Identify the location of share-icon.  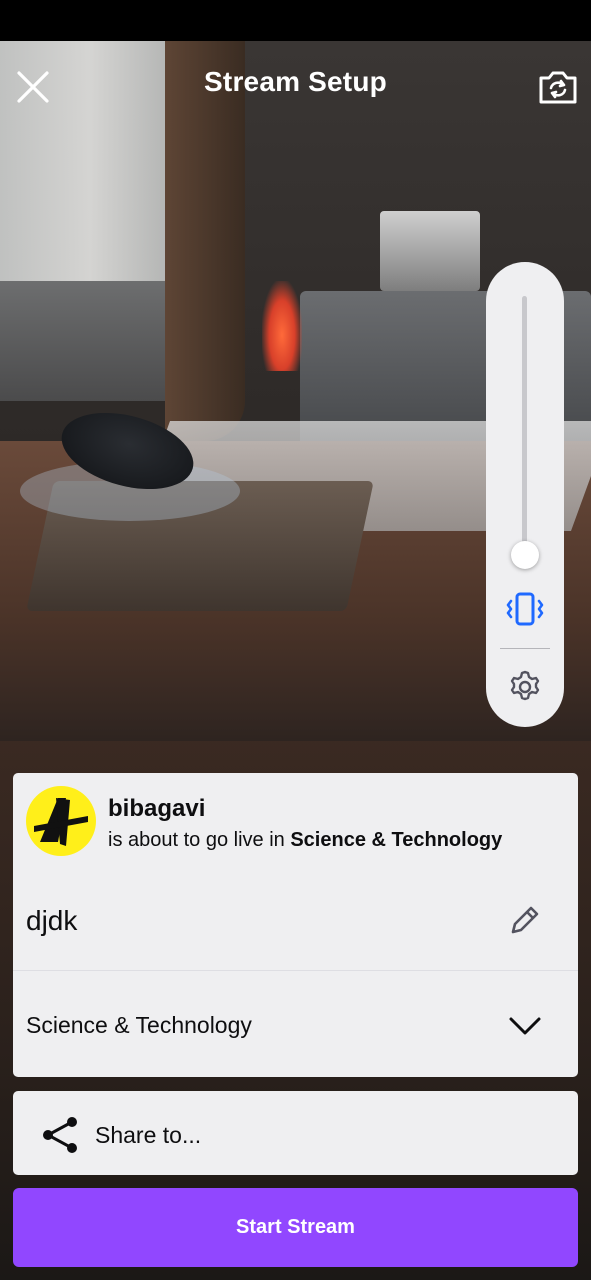
(60, 1135).